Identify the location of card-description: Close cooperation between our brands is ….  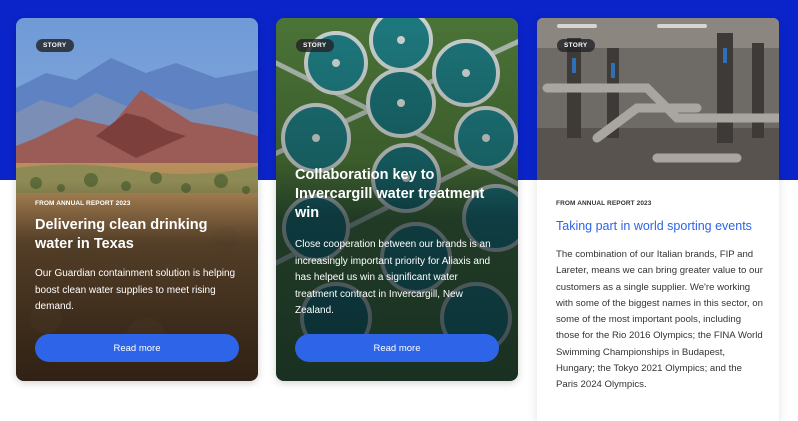
(393, 277).